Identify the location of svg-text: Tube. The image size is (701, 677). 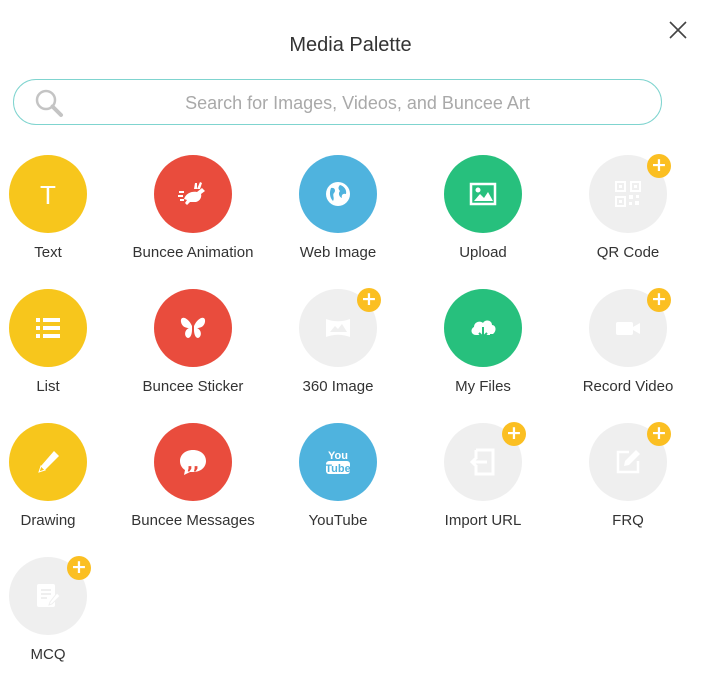
(337, 469).